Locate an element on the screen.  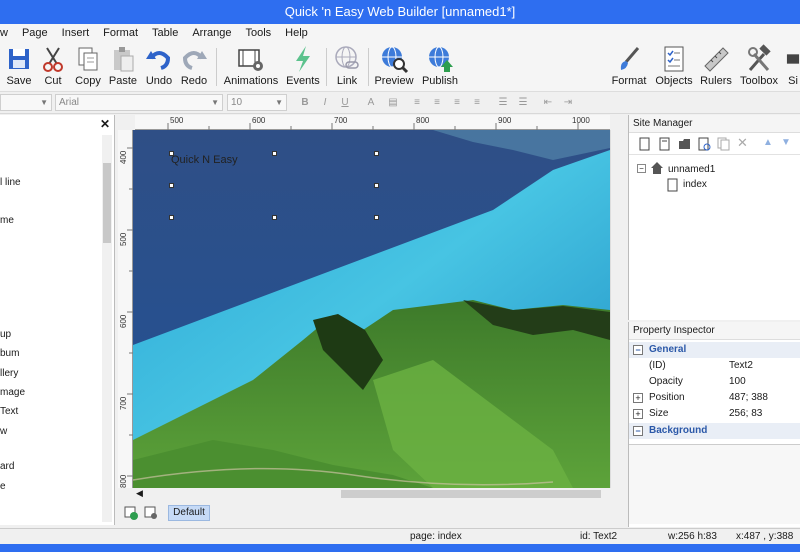
page-template-icon is located at coordinates (665, 144).